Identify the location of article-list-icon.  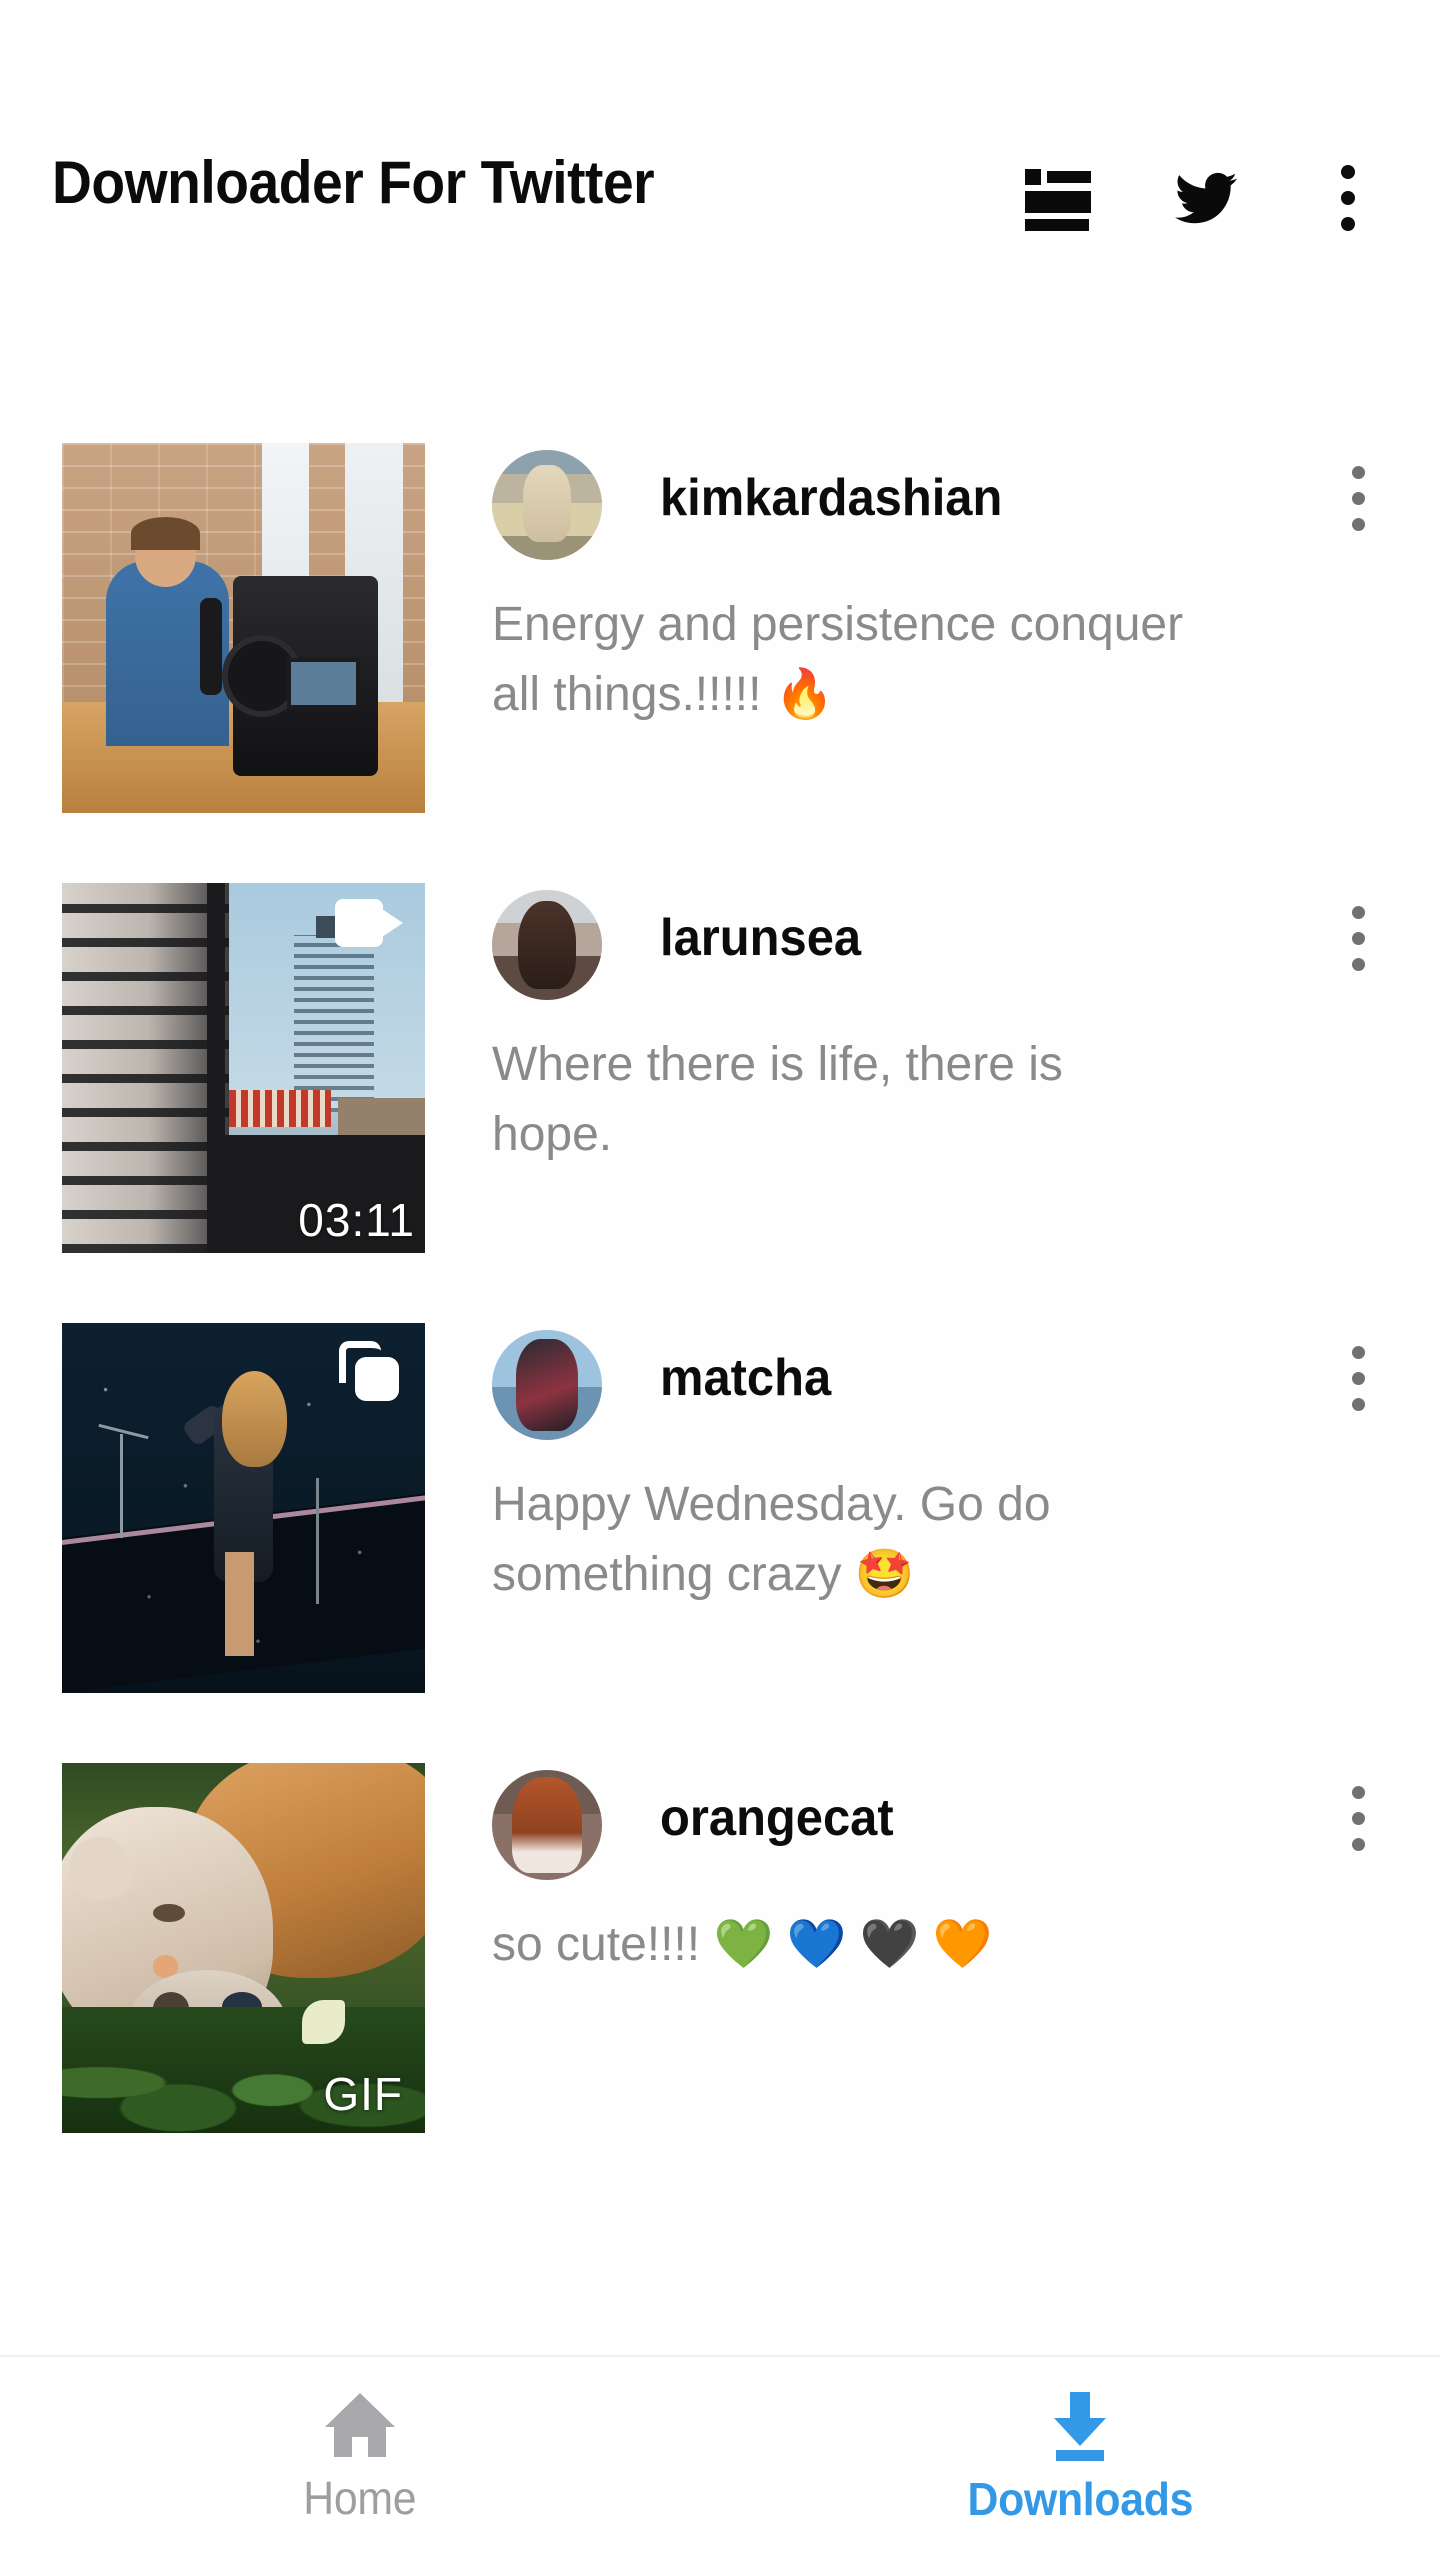
(1058, 200).